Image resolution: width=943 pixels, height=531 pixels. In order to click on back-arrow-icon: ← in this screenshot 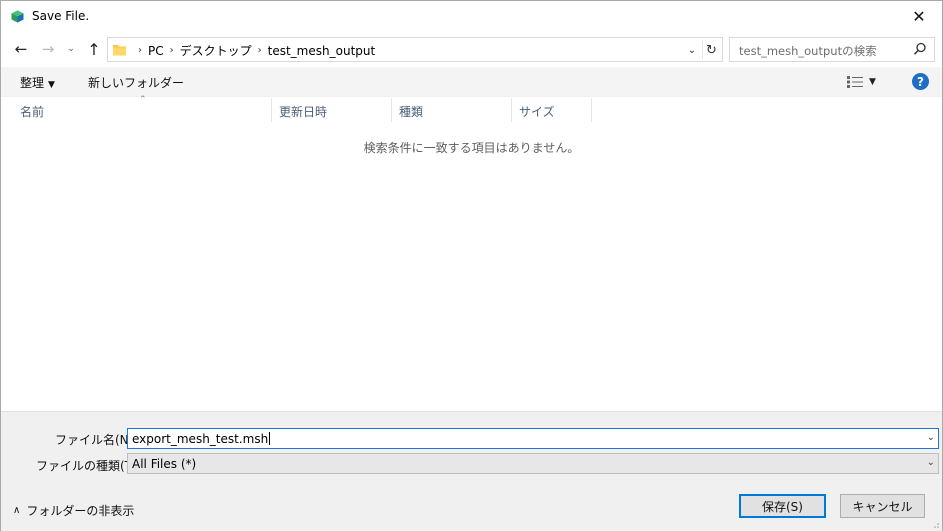, I will do `click(21, 49)`.